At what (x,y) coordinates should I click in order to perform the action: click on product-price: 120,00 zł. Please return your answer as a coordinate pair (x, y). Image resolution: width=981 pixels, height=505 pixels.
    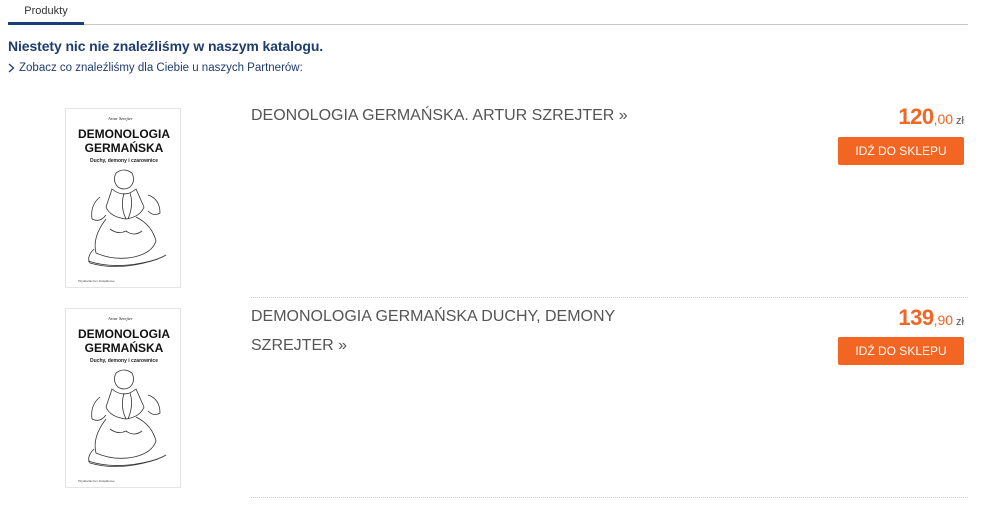
    Looking at the image, I should click on (931, 117).